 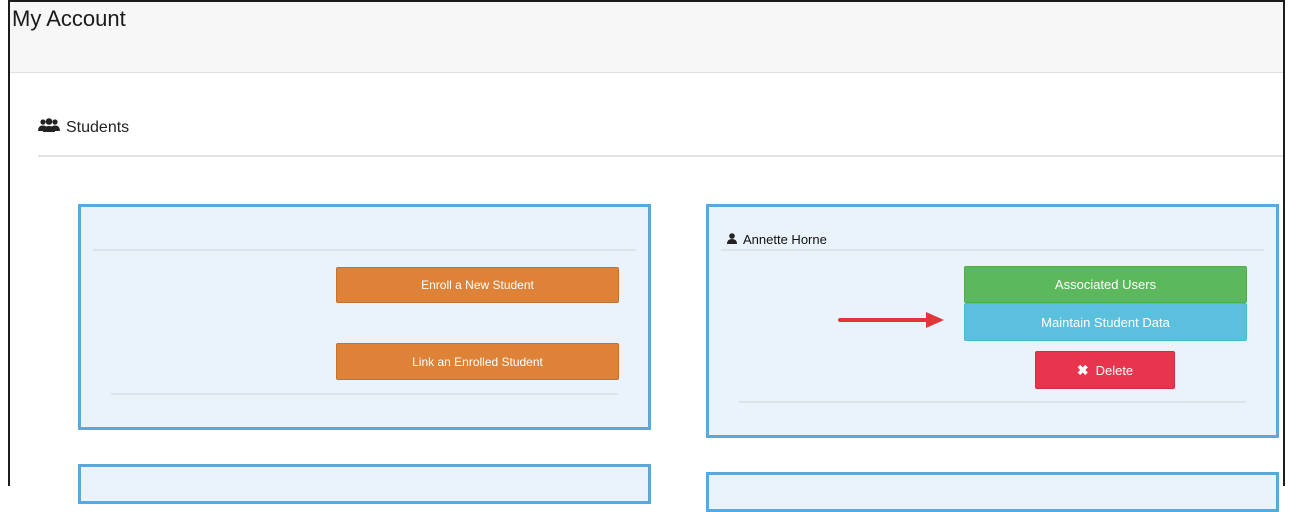 What do you see at coordinates (1105, 284) in the screenshot?
I see `associated-users-button: Associated Users` at bounding box center [1105, 284].